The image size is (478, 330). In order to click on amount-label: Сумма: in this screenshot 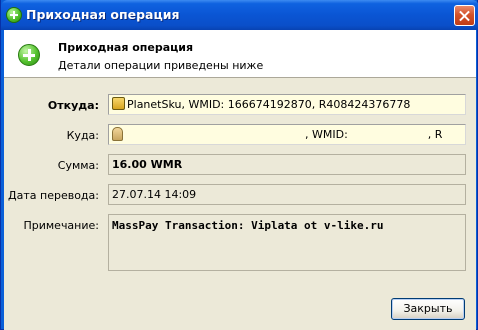, I will do `click(78, 165)`.